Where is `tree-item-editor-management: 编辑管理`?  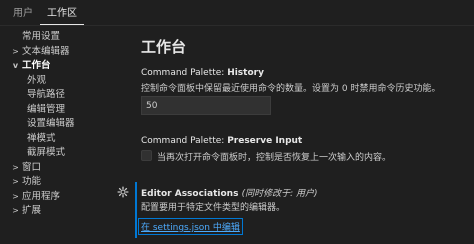
tree-item-editor-management: 编辑管理 is located at coordinates (63, 110).